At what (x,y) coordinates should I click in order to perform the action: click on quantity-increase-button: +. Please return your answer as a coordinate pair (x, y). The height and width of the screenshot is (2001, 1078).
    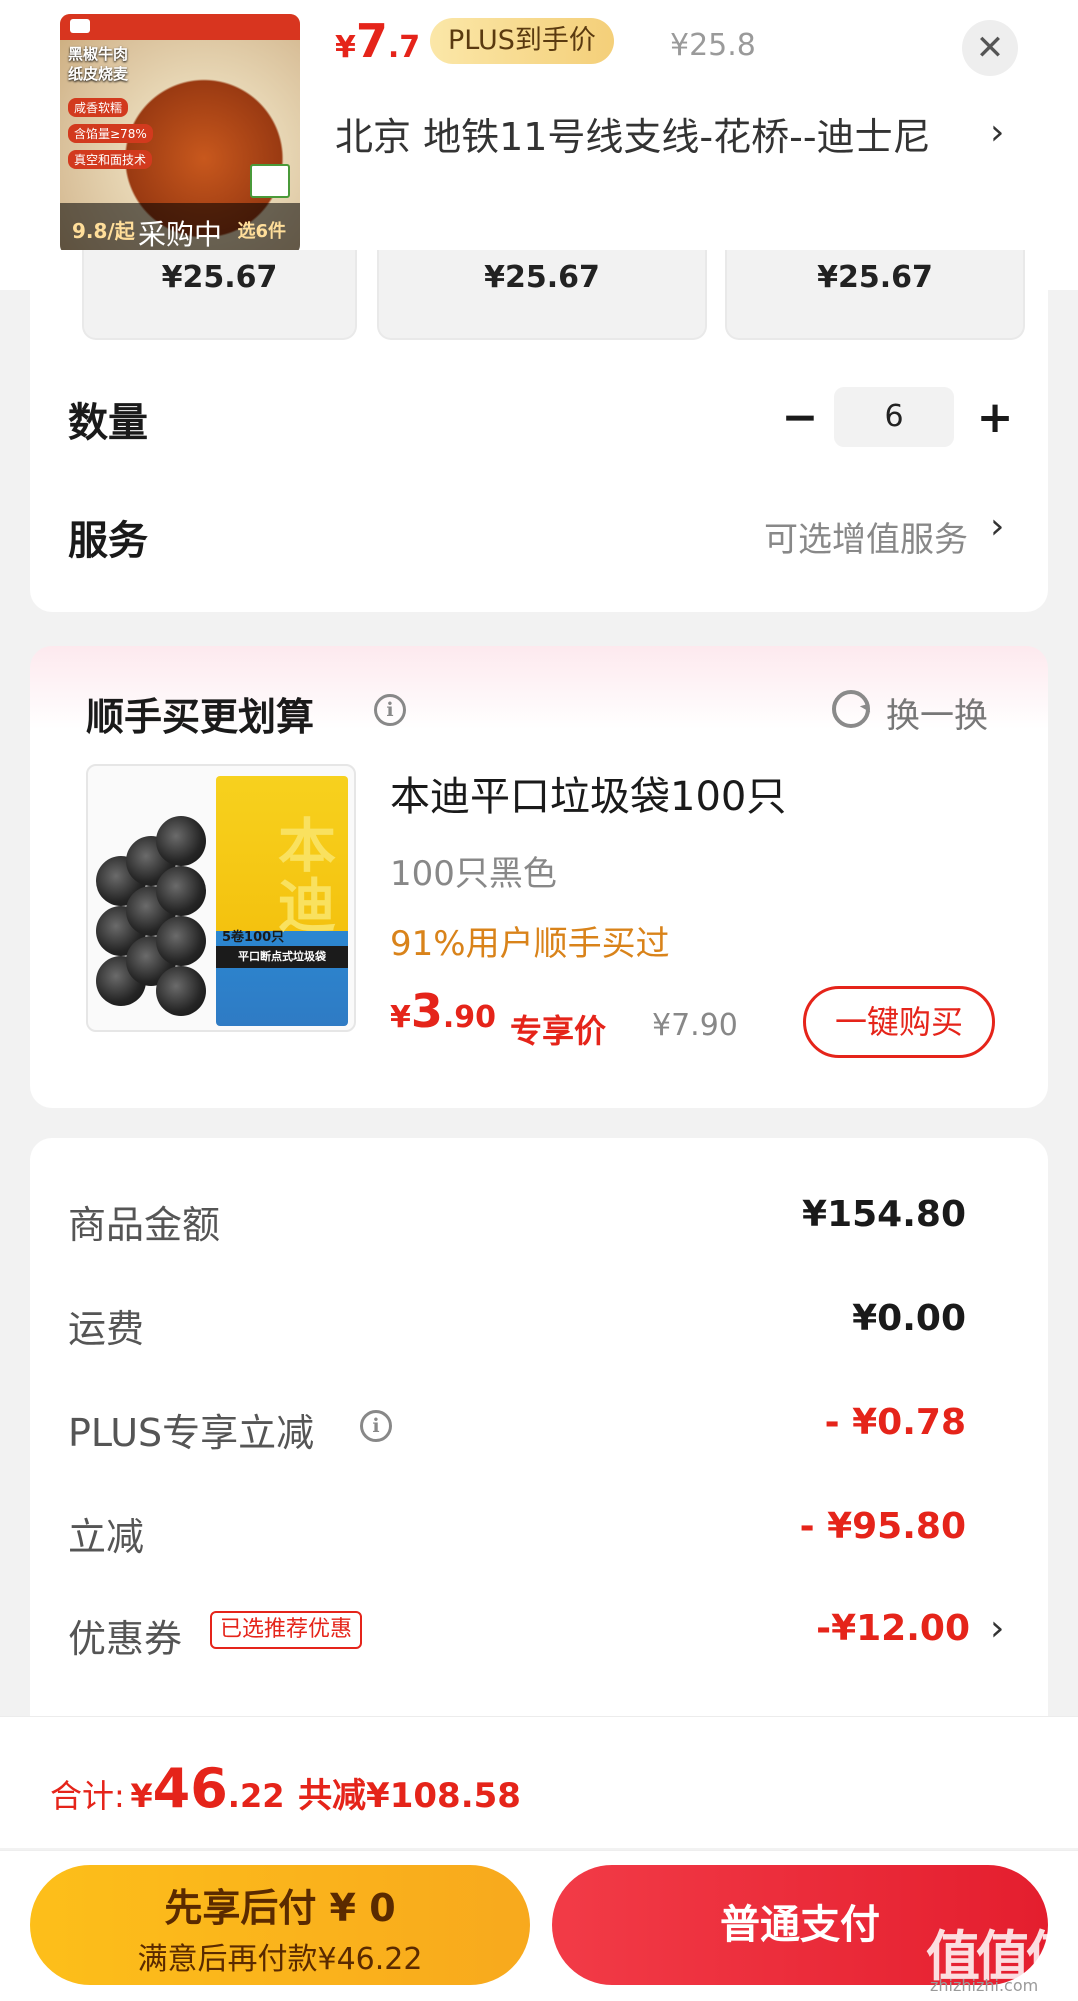
    Looking at the image, I should click on (995, 420).